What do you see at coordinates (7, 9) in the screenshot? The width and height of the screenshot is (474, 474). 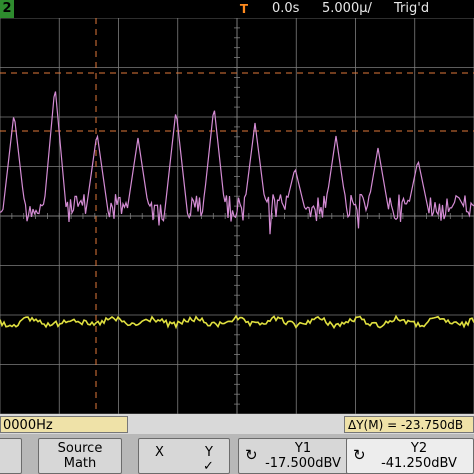 I see `channel-badge: 2` at bounding box center [7, 9].